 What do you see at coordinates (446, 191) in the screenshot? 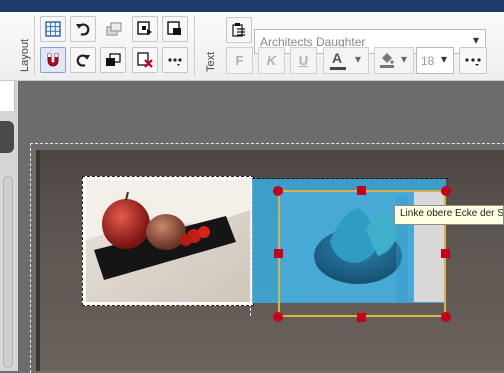
I see `resize-handle-top-right` at bounding box center [446, 191].